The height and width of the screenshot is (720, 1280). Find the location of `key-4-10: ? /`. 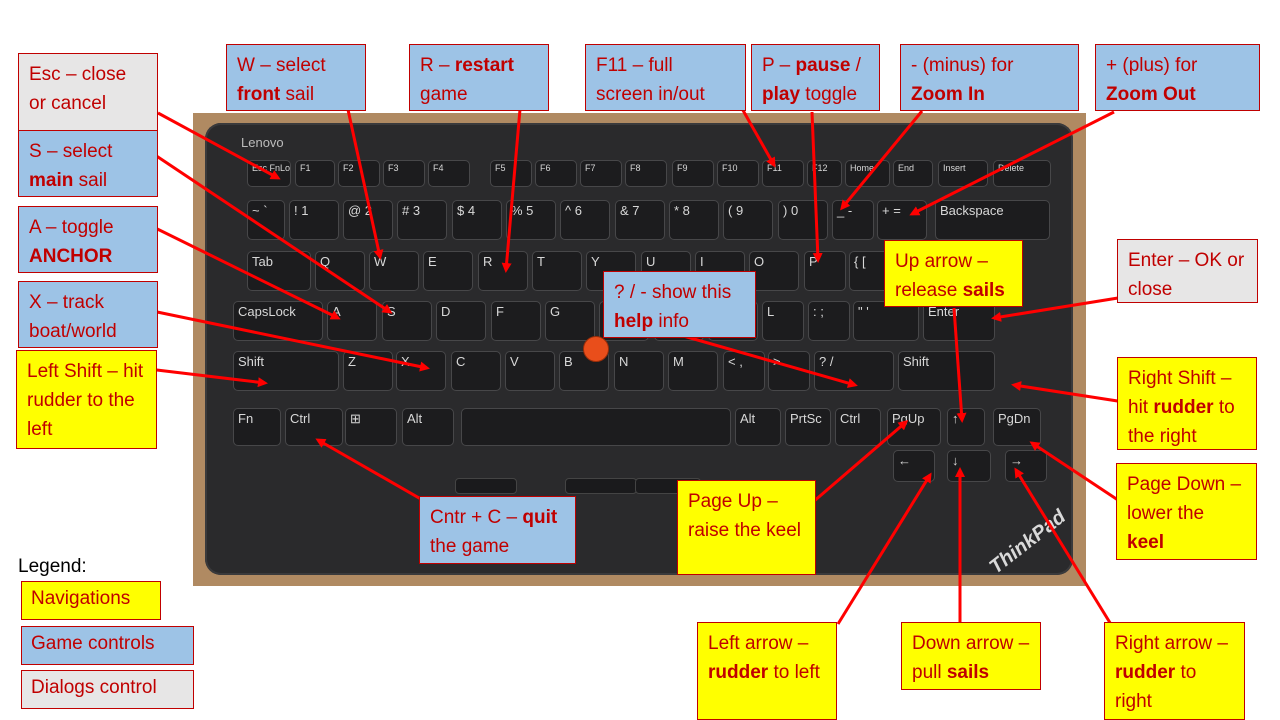

key-4-10: ? / is located at coordinates (854, 371).